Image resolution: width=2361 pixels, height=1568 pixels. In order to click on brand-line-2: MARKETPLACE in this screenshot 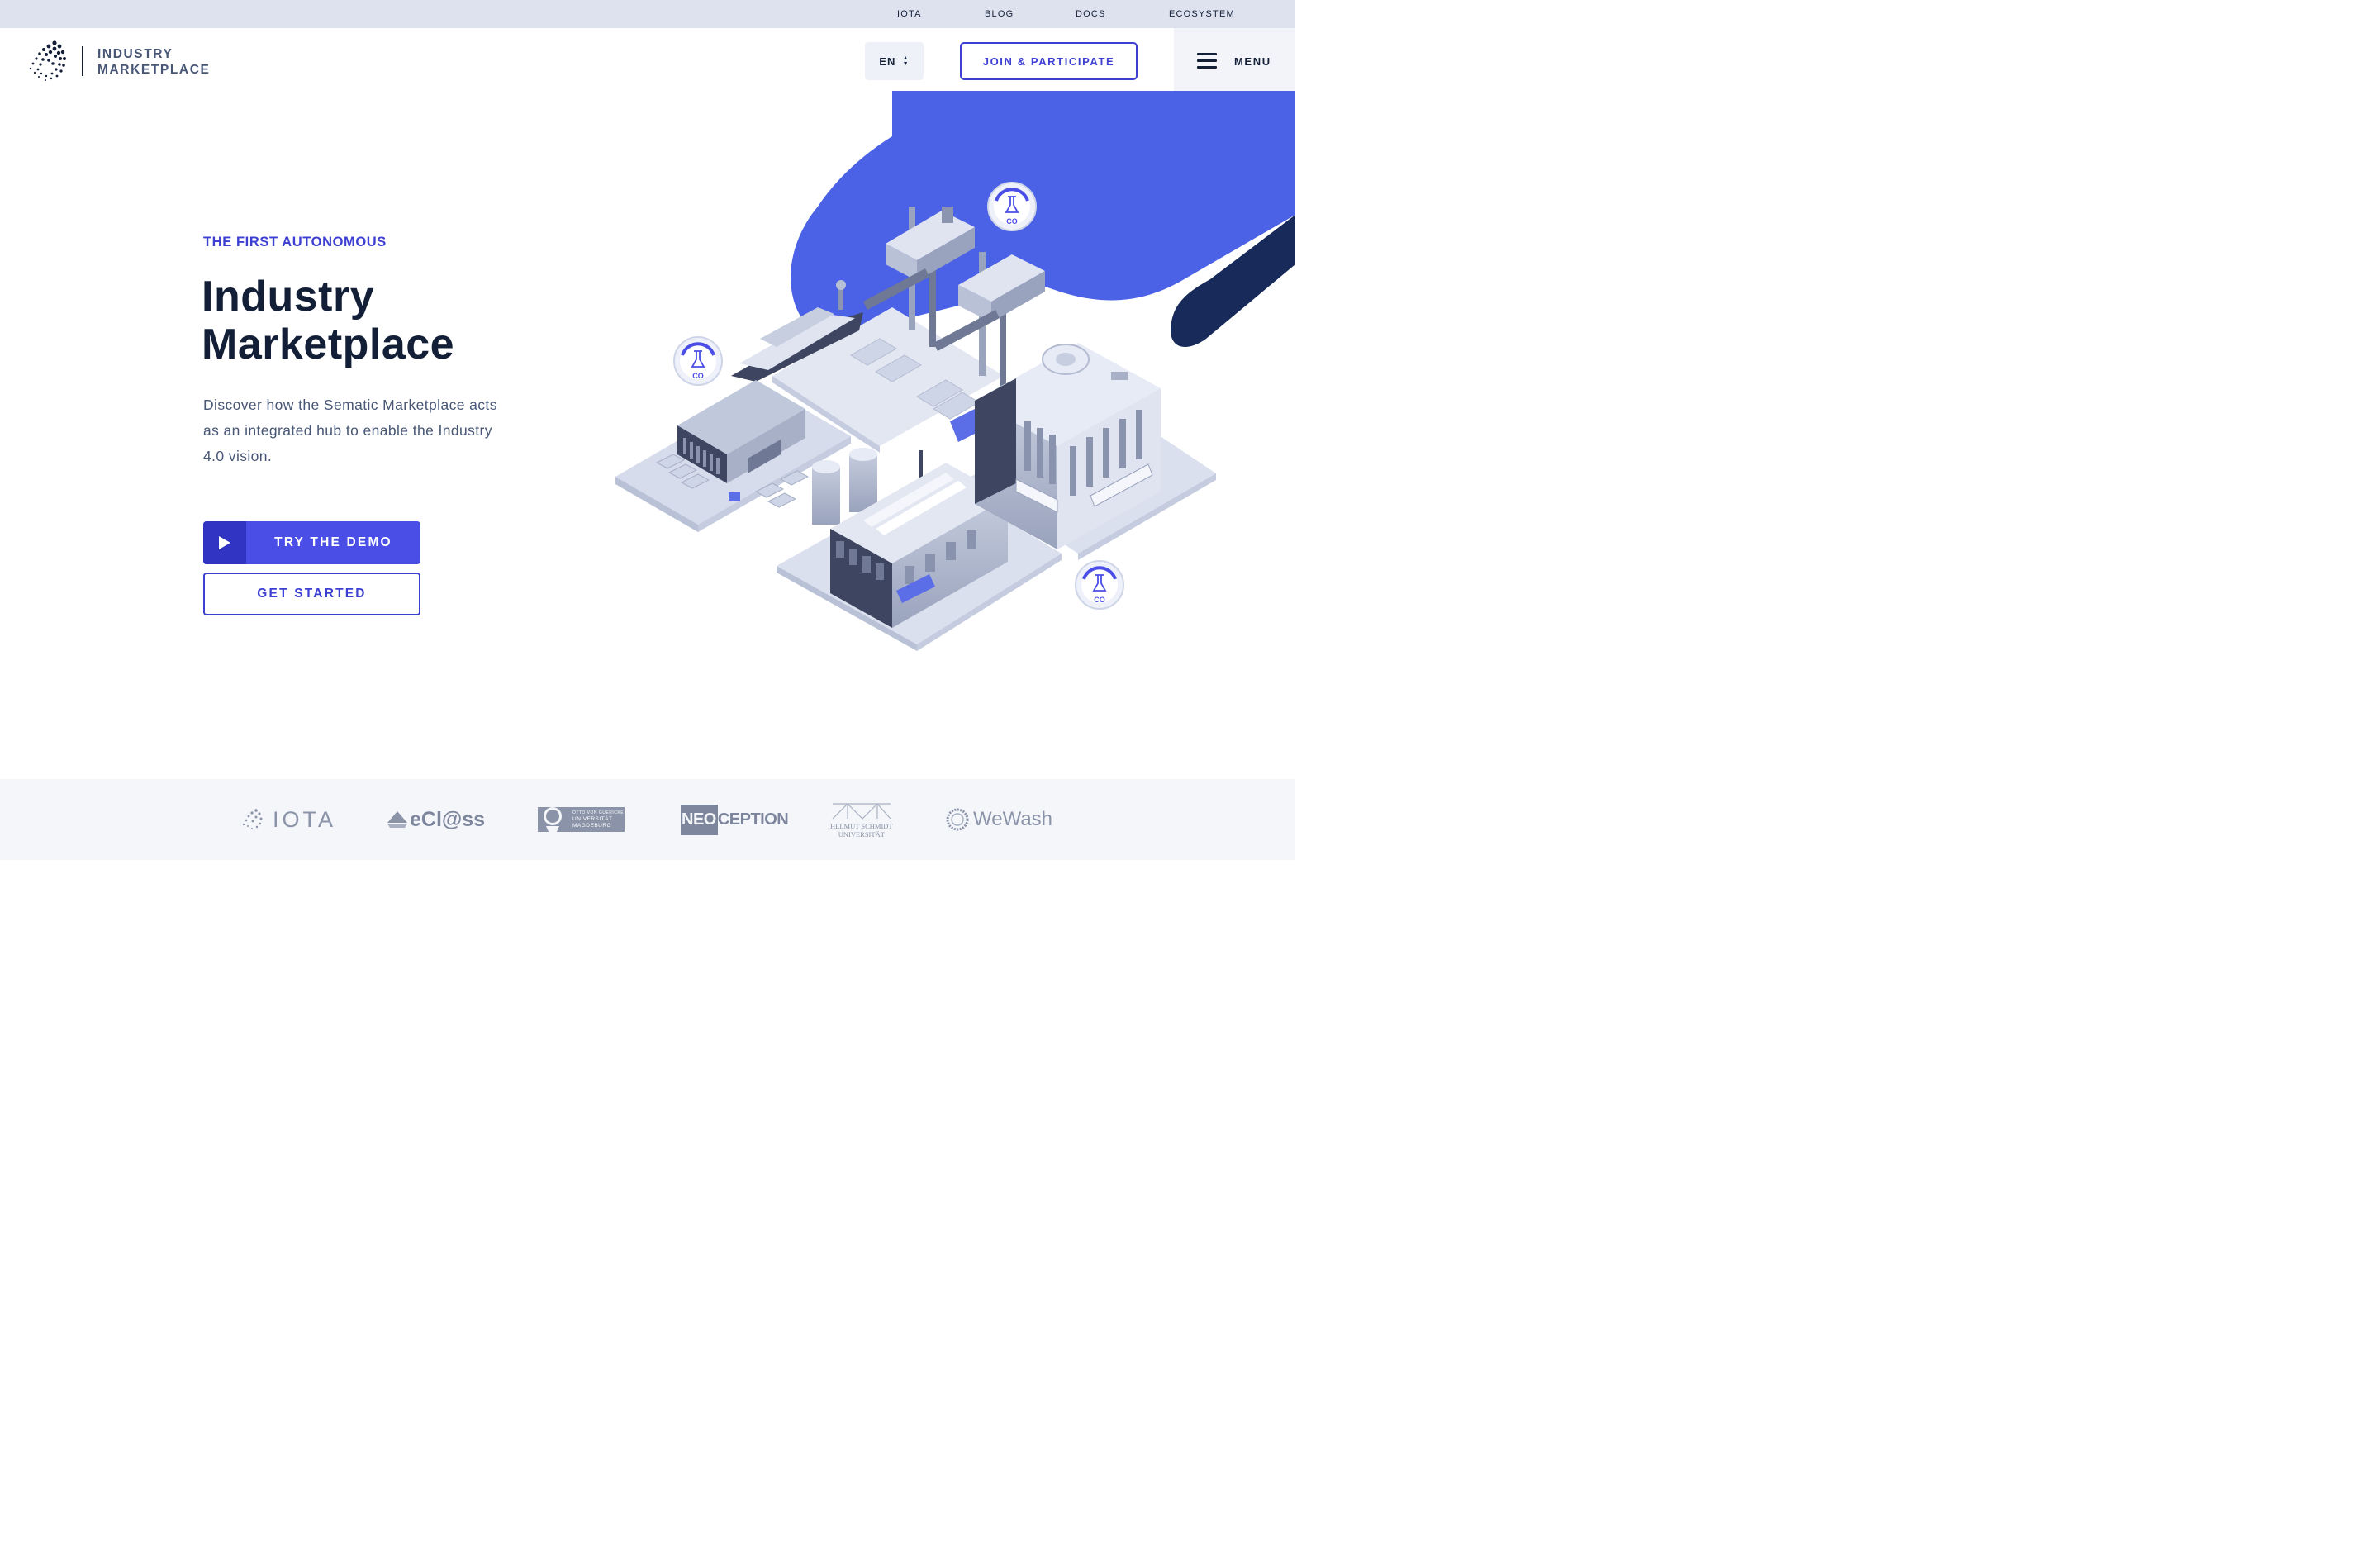, I will do `click(154, 70)`.